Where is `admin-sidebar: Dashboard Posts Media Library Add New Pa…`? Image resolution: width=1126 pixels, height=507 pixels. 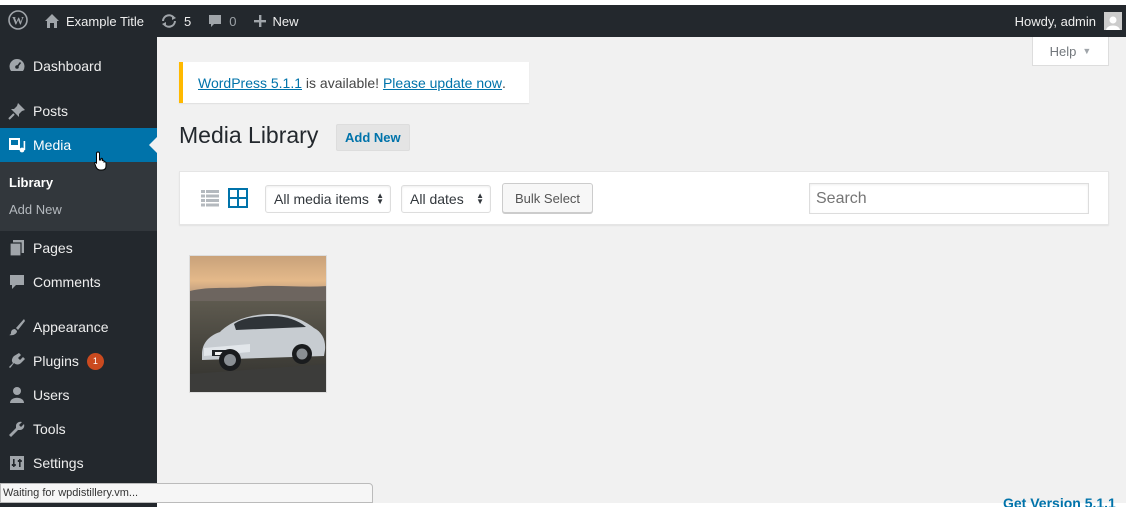 admin-sidebar: Dashboard Posts Media Library Add New Pa… is located at coordinates (78, 272).